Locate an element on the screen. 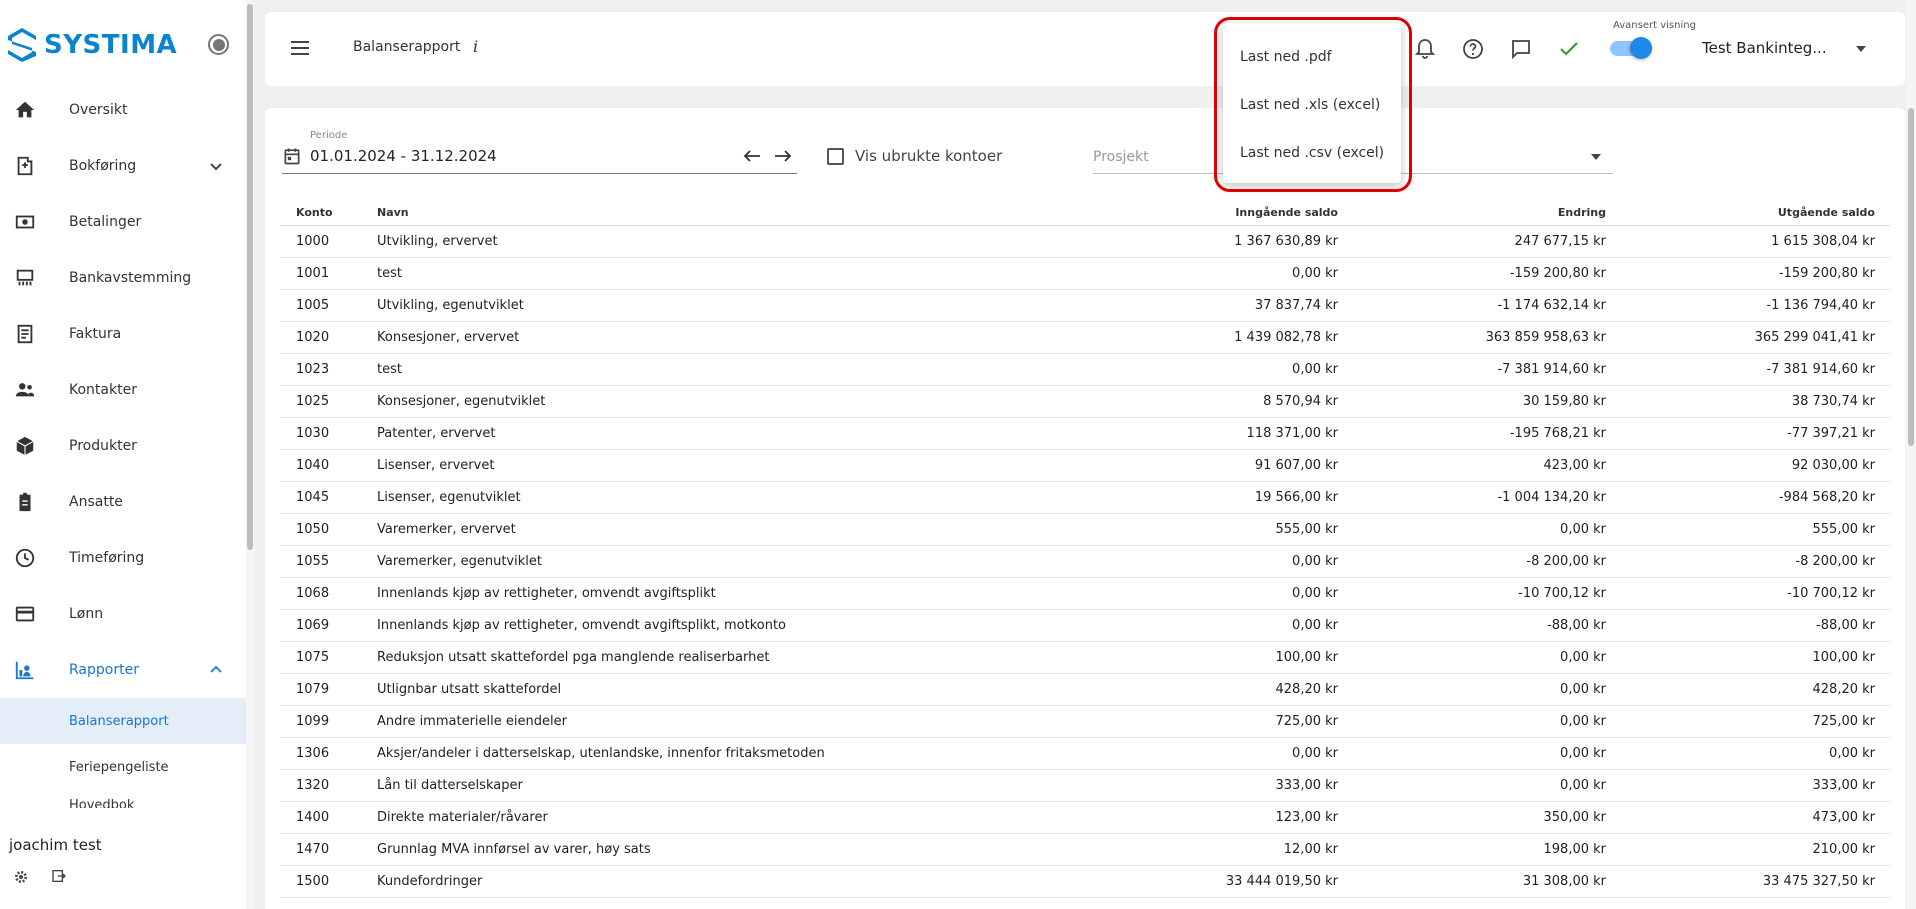 This screenshot has width=1916, height=909. sidebar-item-faktura: Faktura is located at coordinates (123, 334).